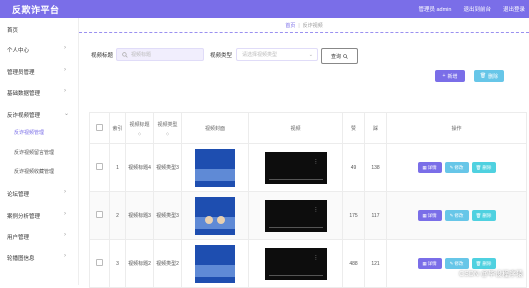 The image size is (529, 288). What do you see at coordinates (456, 128) in the screenshot?
I see `header-ops-label: 操作` at bounding box center [456, 128].